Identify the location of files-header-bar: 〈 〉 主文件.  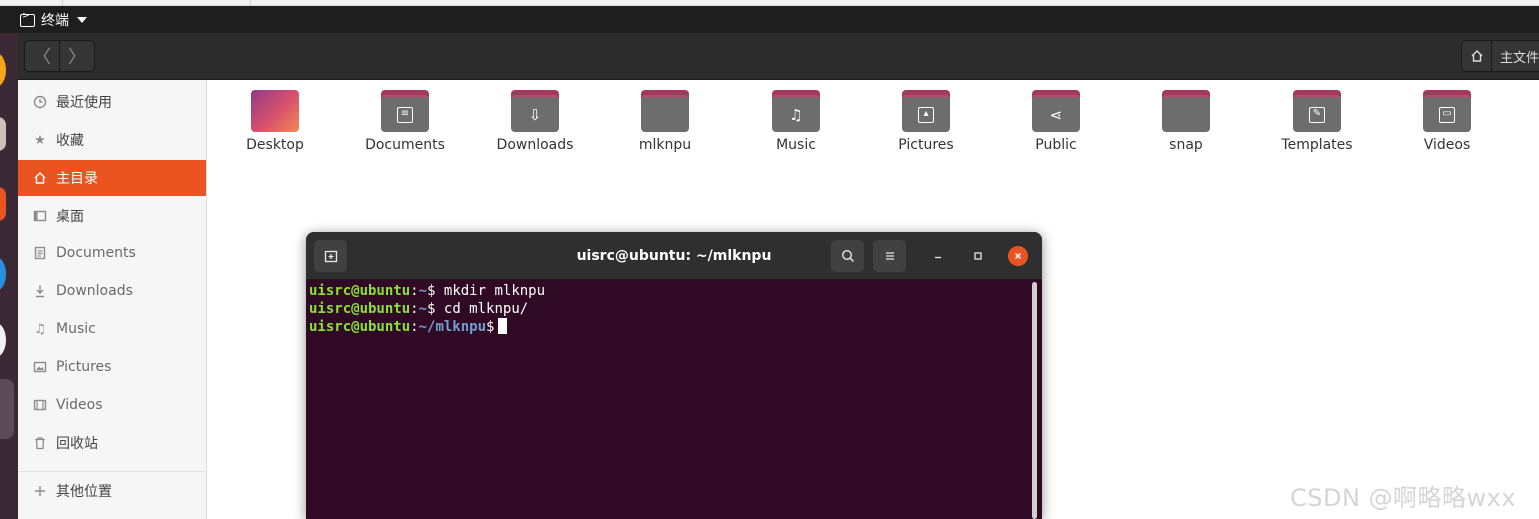
(778, 56).